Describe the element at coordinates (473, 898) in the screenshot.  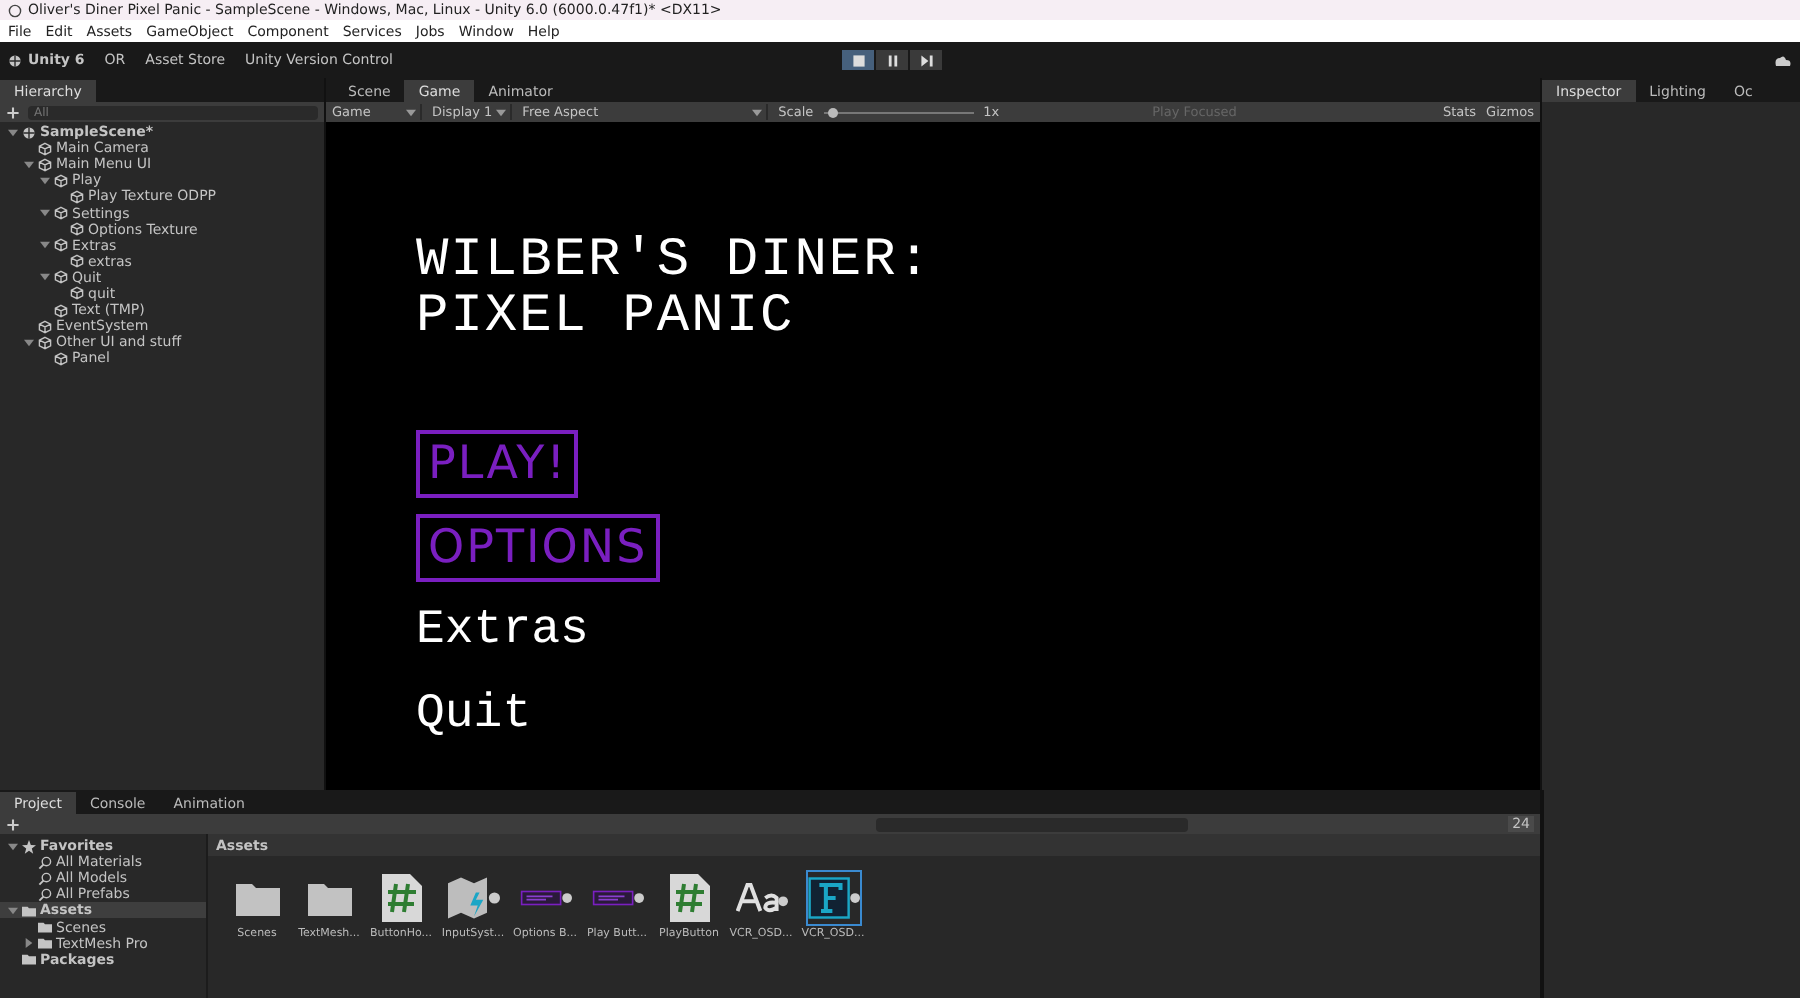
I see `map-icon` at that location.